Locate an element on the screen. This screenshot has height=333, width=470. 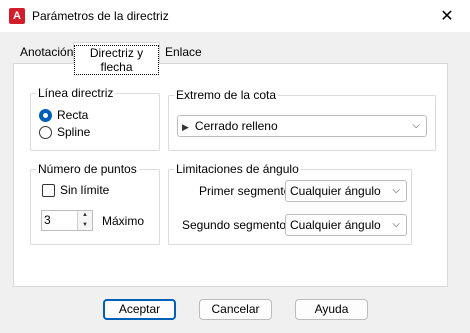
radio-spline is located at coordinates (45, 132).